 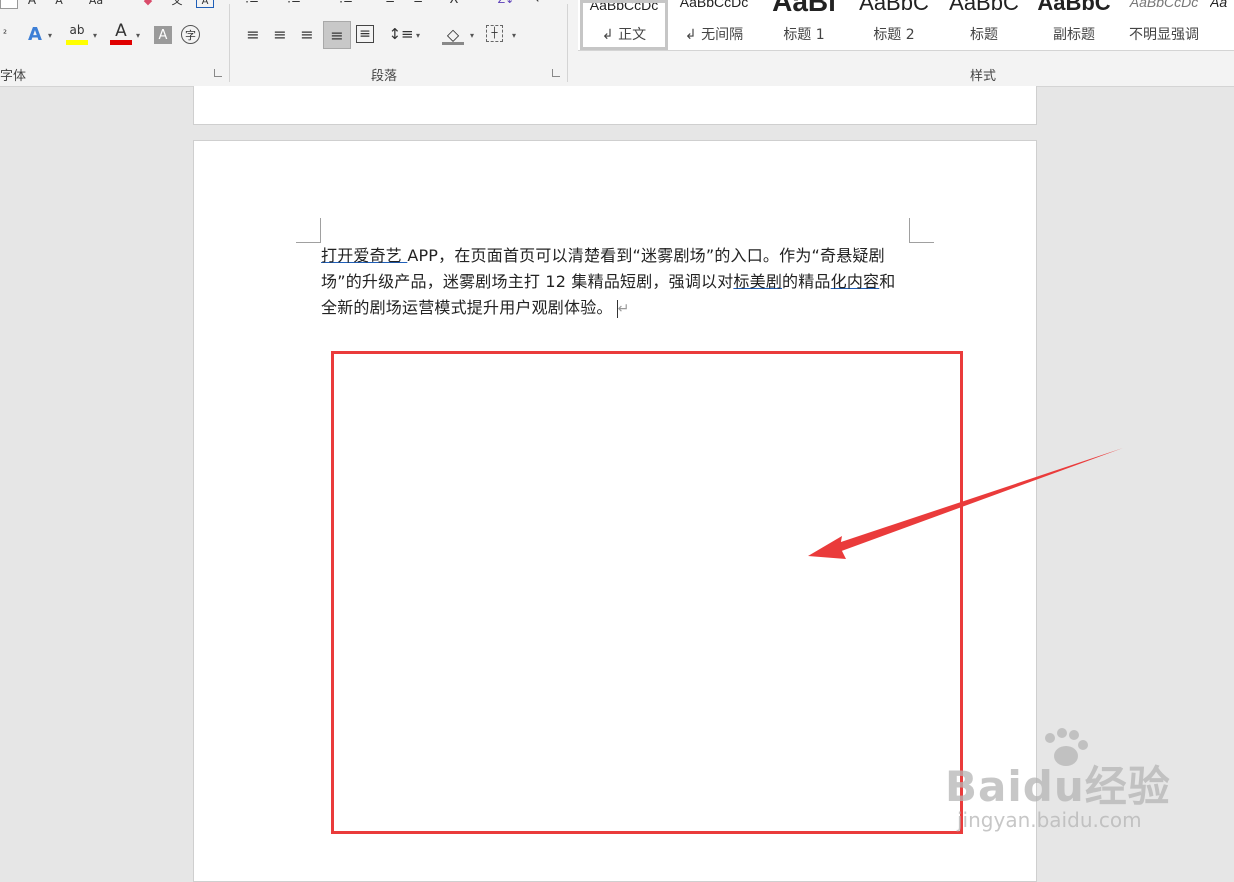 What do you see at coordinates (1049, 820) in the screenshot?
I see `watermark-url: jingyan.baidu.com` at bounding box center [1049, 820].